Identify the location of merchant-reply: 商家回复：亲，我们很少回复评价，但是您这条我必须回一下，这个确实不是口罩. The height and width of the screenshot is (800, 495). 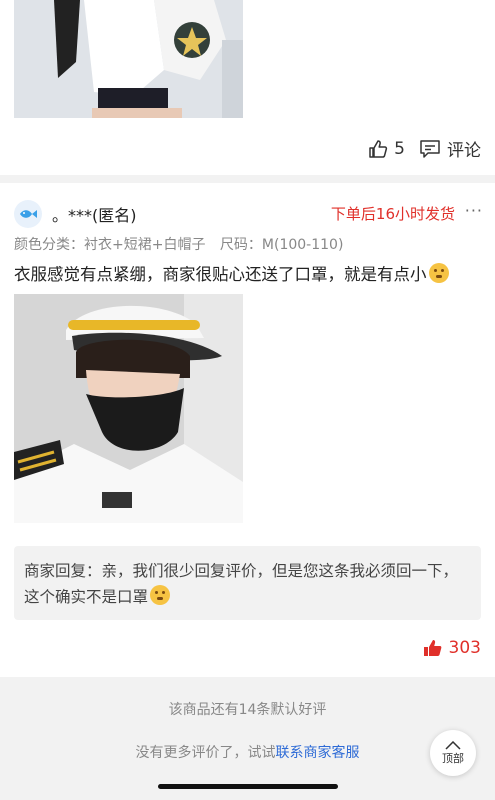
(247, 583).